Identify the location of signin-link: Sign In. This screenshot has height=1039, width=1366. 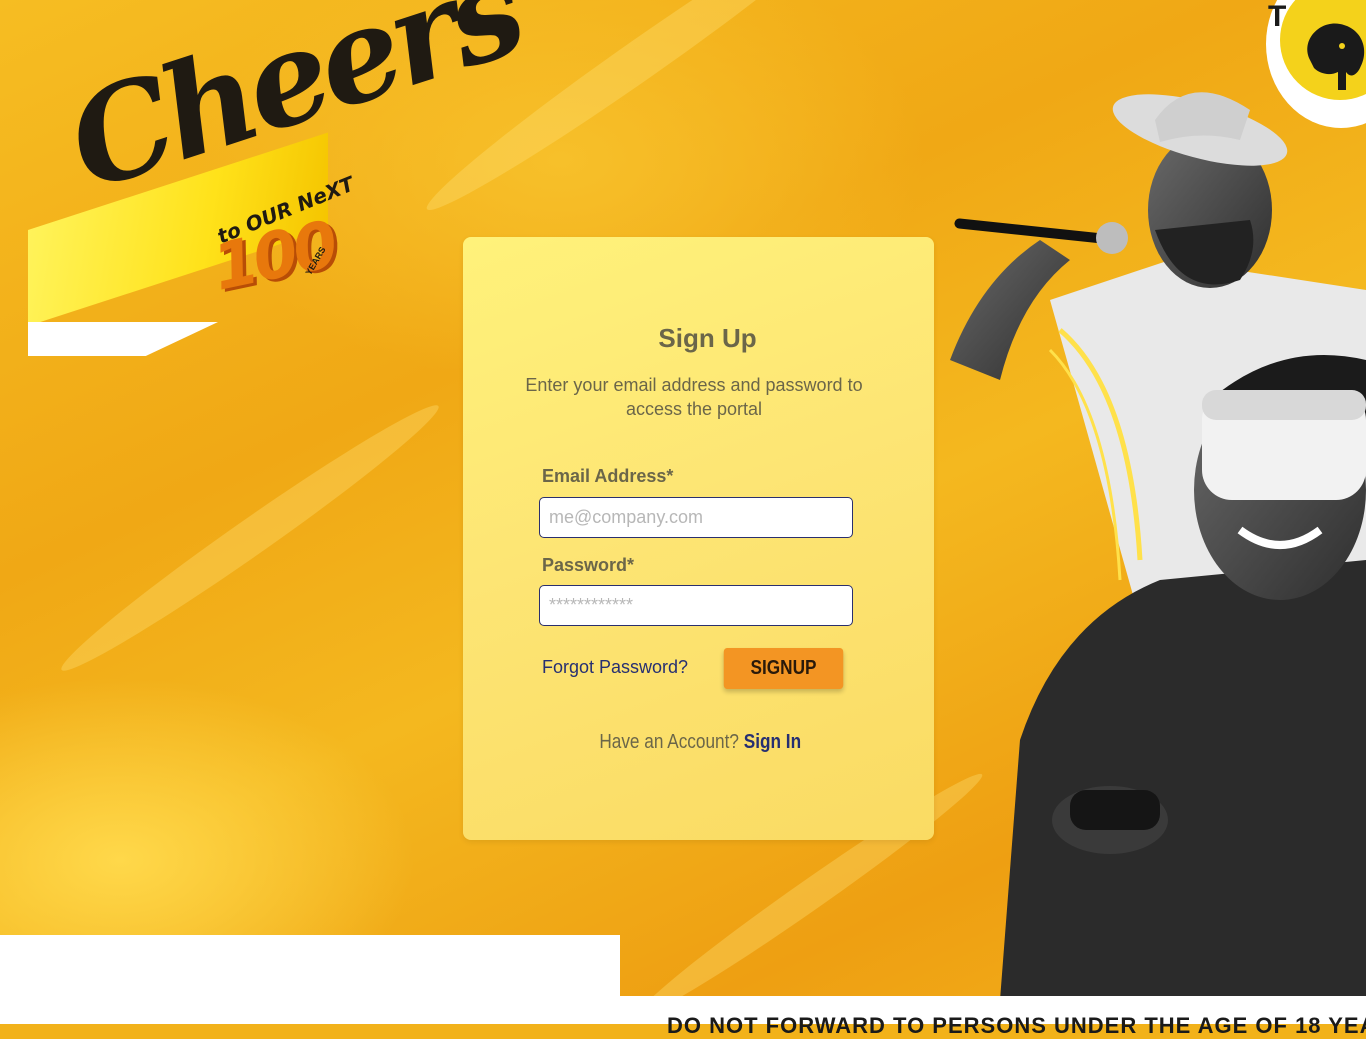
(772, 742).